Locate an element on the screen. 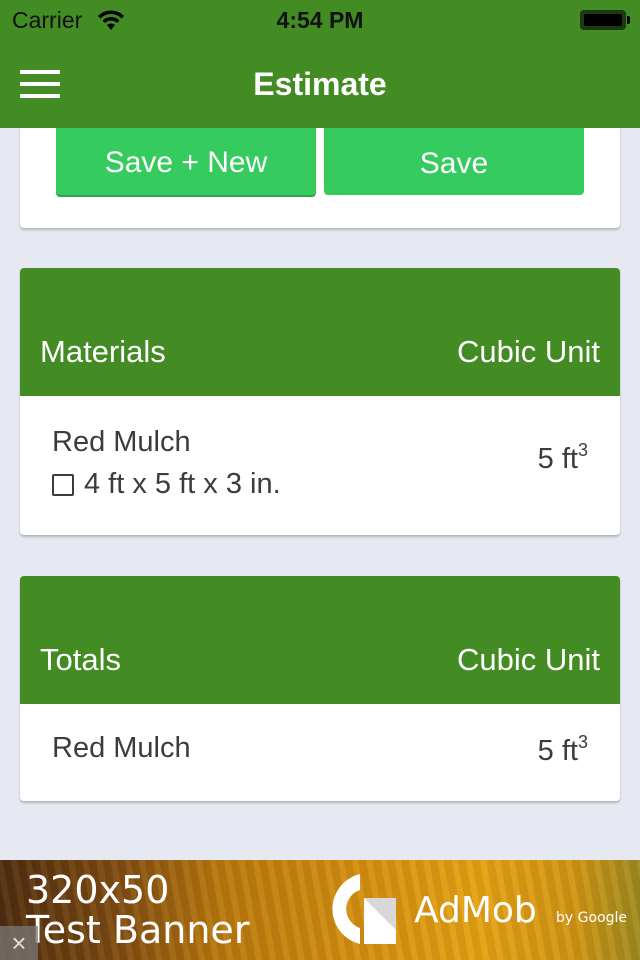 The width and height of the screenshot is (640, 960). navigation-bar: Estimate is located at coordinates (320, 84).